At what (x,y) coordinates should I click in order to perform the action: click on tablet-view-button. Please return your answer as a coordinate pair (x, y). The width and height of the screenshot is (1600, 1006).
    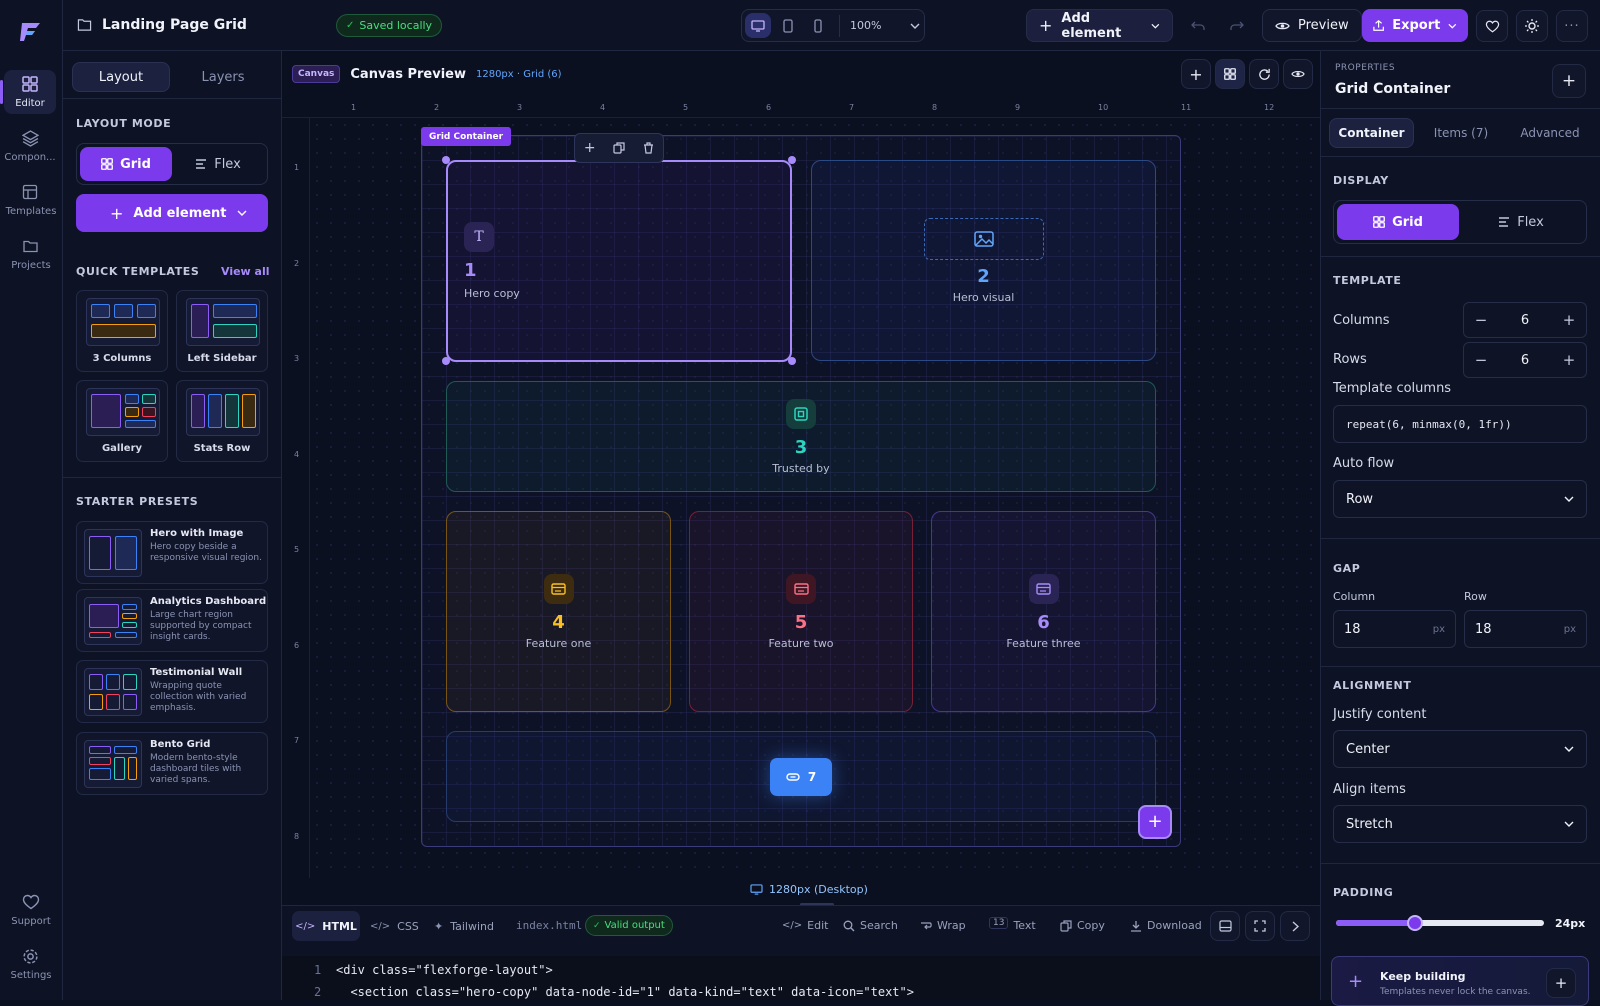
    Looking at the image, I should click on (788, 25).